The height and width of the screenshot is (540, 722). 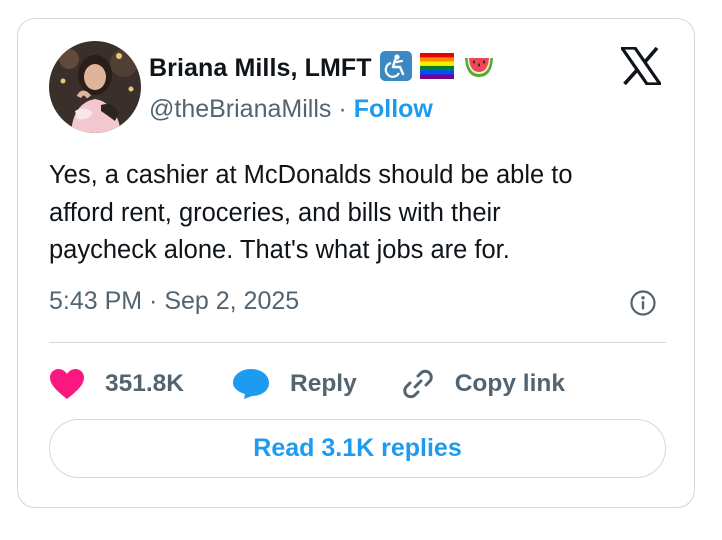 I want to click on author-name-row: Briana Mills, LMFT, so click(x=322, y=68).